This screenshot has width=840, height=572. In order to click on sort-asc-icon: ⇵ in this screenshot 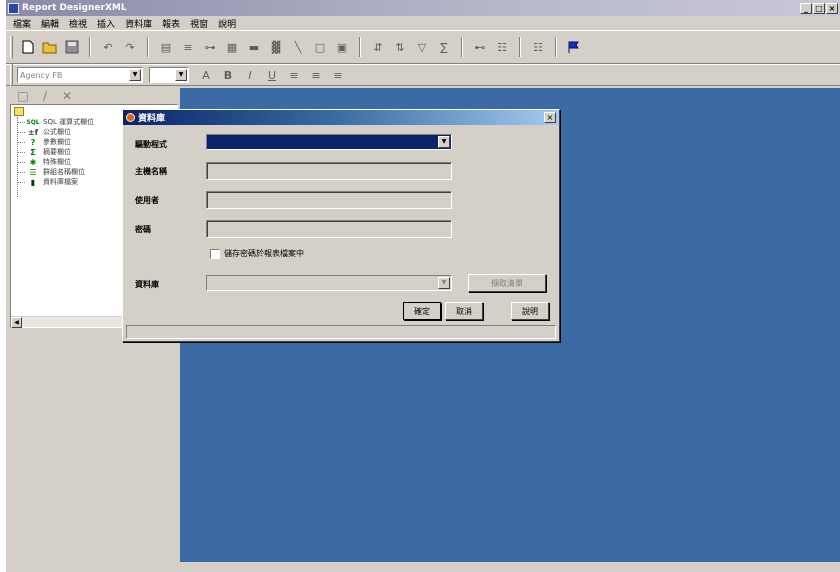, I will do `click(378, 47)`.